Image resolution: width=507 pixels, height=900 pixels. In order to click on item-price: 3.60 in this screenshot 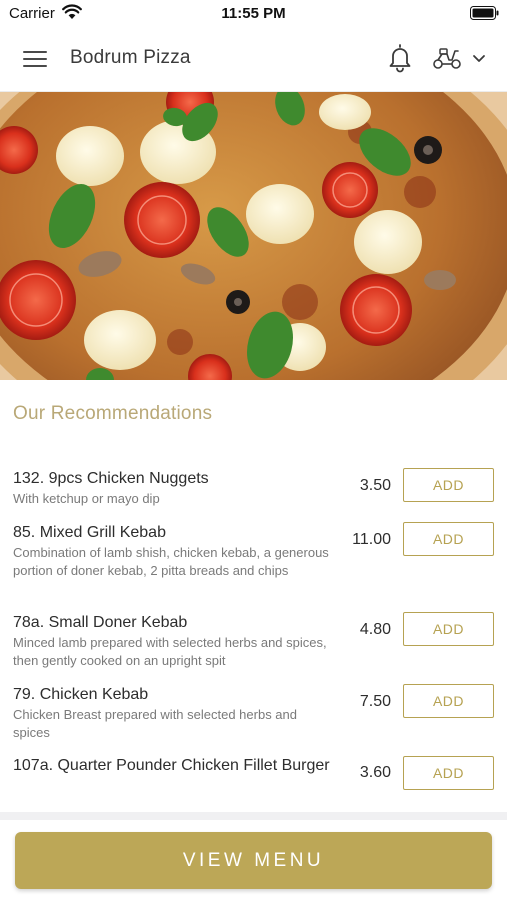, I will do `click(375, 772)`.